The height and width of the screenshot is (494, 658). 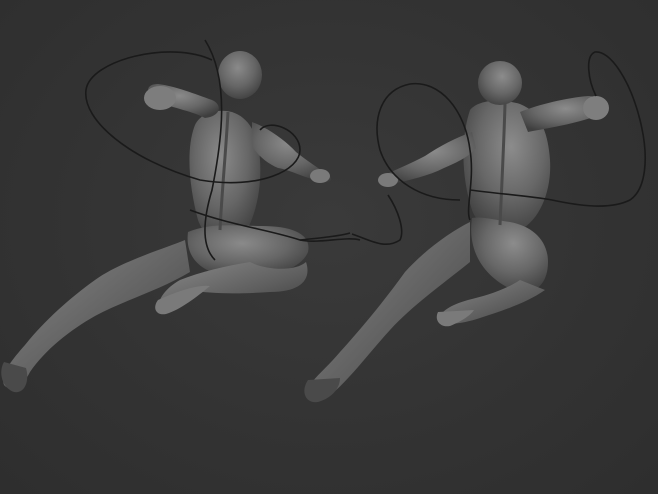 What do you see at coordinates (320, 176) in the screenshot?
I see `left-figure-right-fist` at bounding box center [320, 176].